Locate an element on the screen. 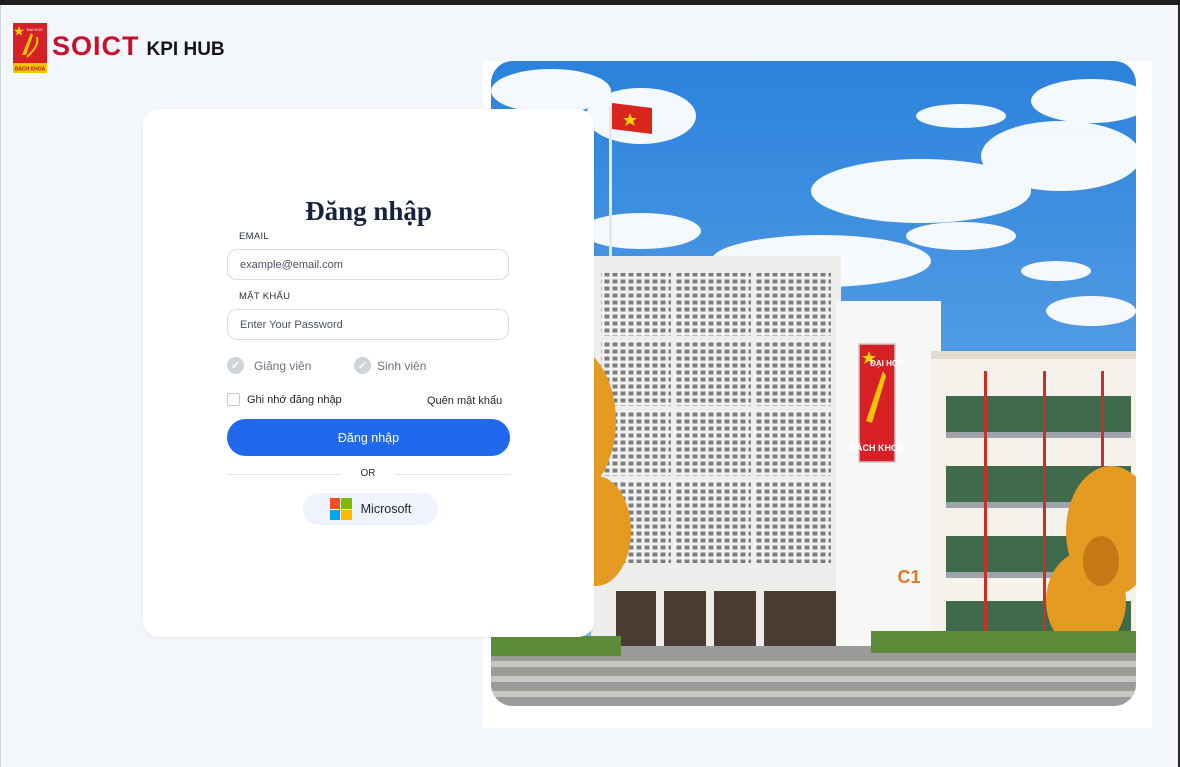  building-sign-bottom: BÁCH KHOA is located at coordinates (877, 448).